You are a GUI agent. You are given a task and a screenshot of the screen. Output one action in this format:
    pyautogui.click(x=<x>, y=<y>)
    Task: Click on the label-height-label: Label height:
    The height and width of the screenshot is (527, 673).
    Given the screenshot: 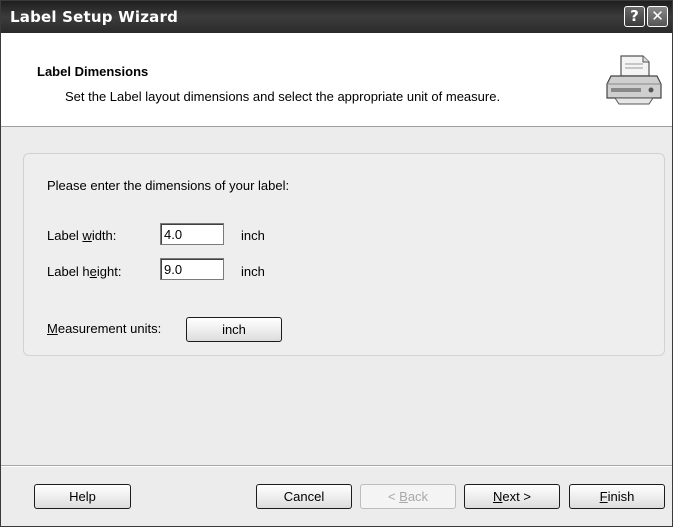 What is the action you would take?
    pyautogui.click(x=84, y=271)
    